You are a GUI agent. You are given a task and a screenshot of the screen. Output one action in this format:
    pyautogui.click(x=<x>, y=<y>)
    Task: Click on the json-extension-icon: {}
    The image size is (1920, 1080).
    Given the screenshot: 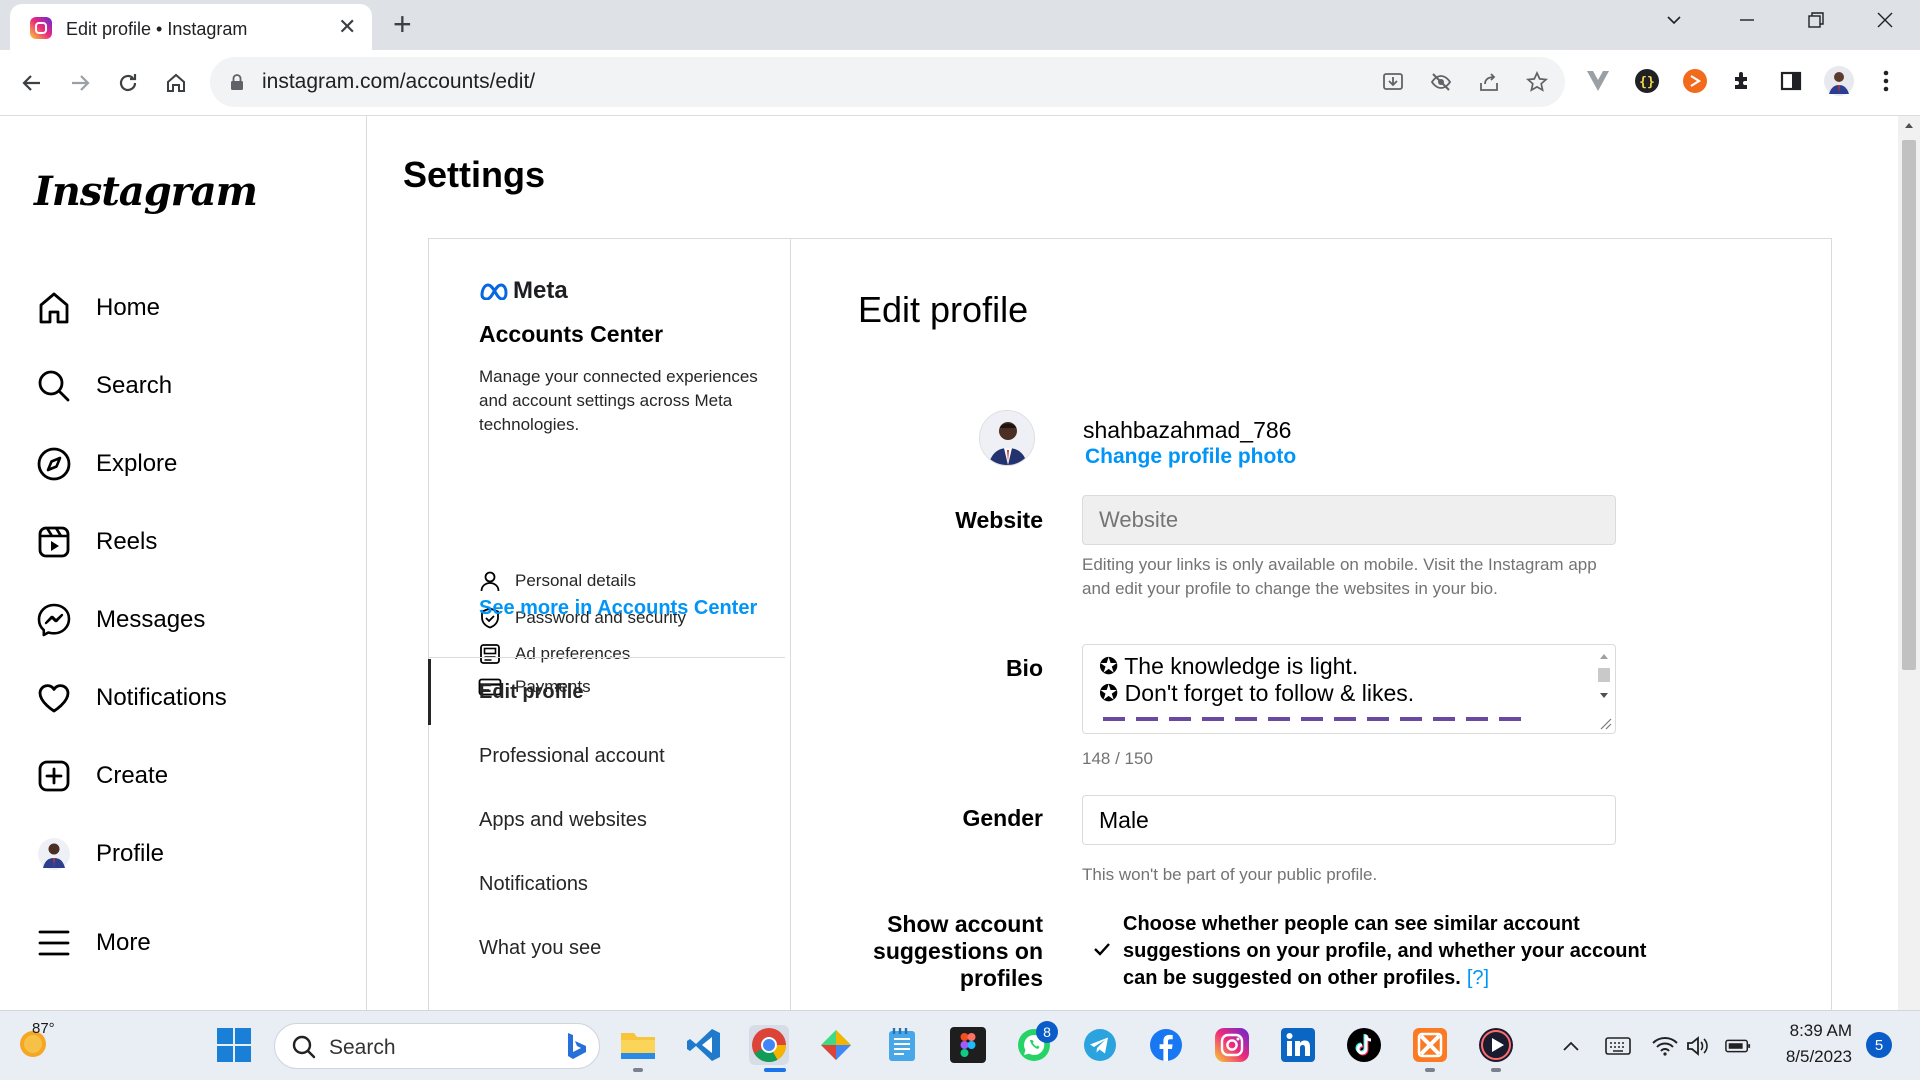 What is the action you would take?
    pyautogui.click(x=1647, y=81)
    